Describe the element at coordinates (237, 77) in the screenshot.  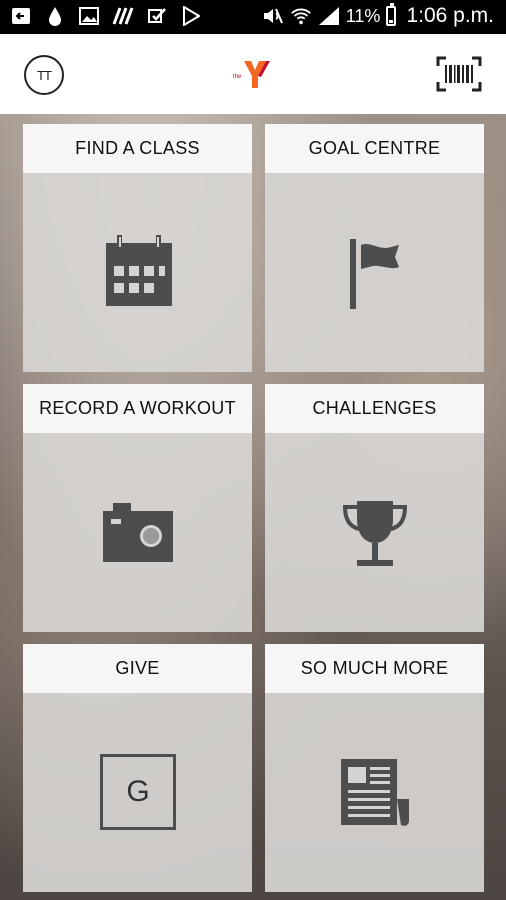
I see `svg-text: the` at that location.